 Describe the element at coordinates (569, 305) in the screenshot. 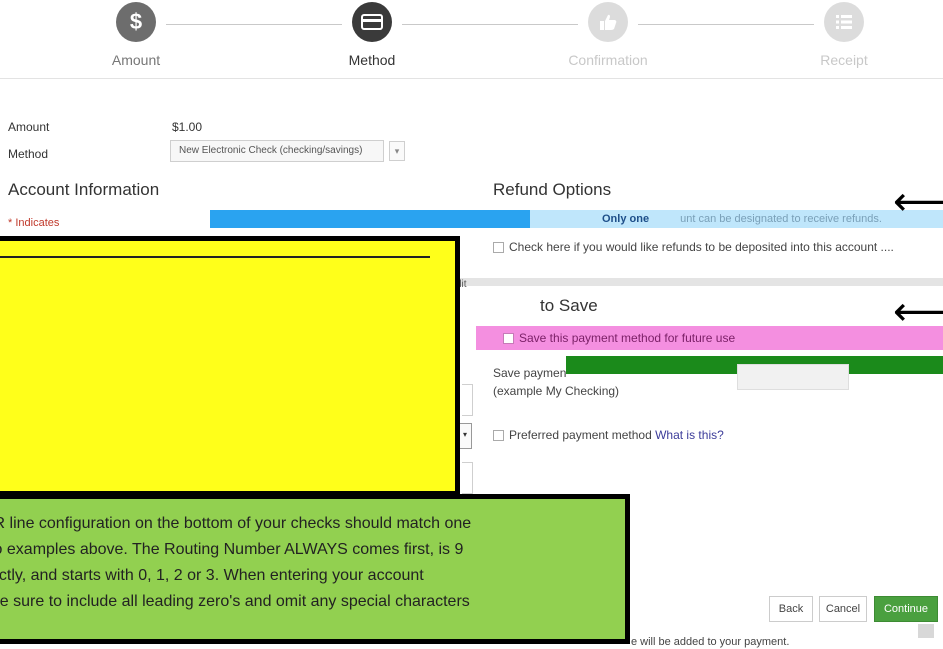

I see `save-options-heading: to Save` at that location.